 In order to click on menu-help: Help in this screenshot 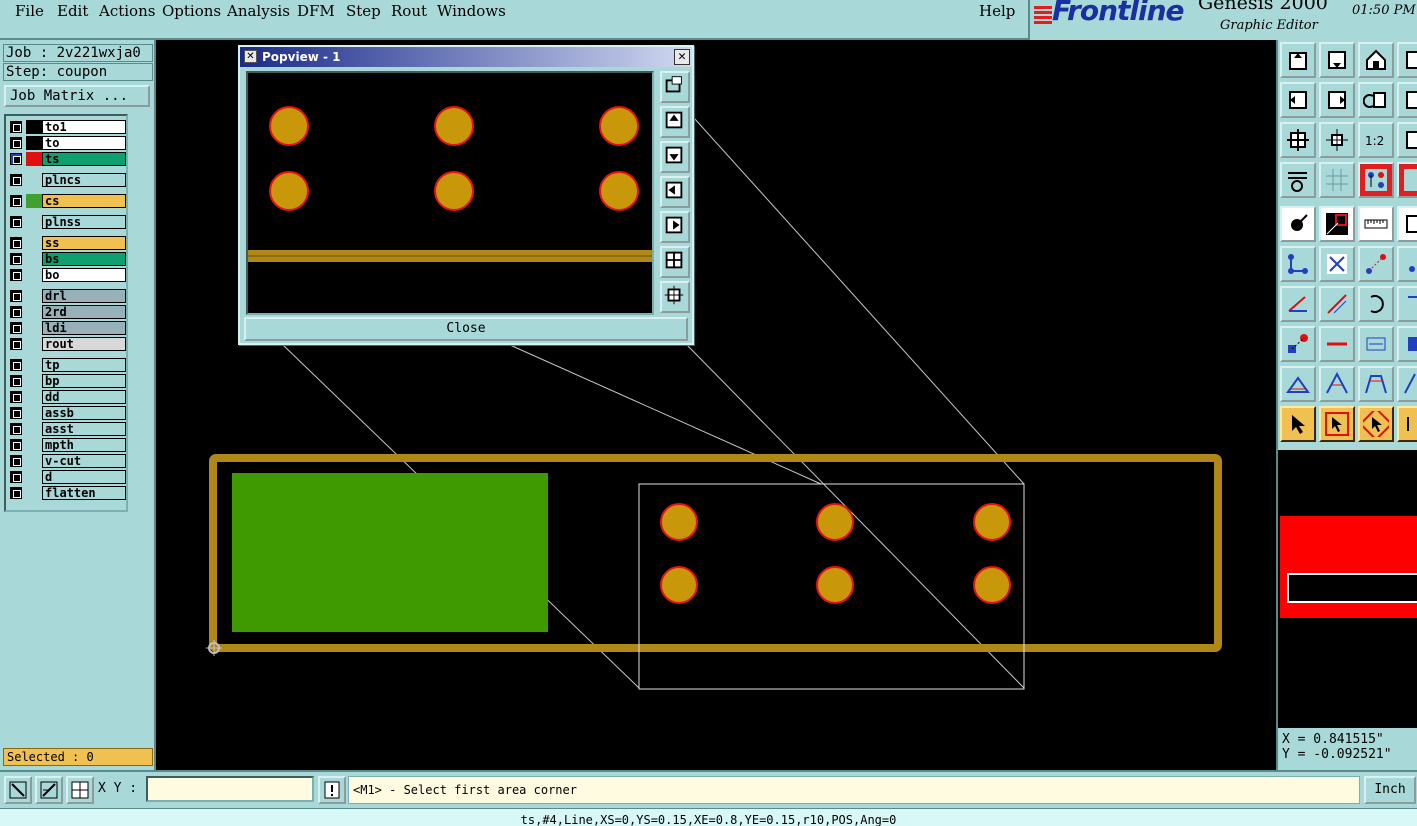, I will do `click(997, 11)`.